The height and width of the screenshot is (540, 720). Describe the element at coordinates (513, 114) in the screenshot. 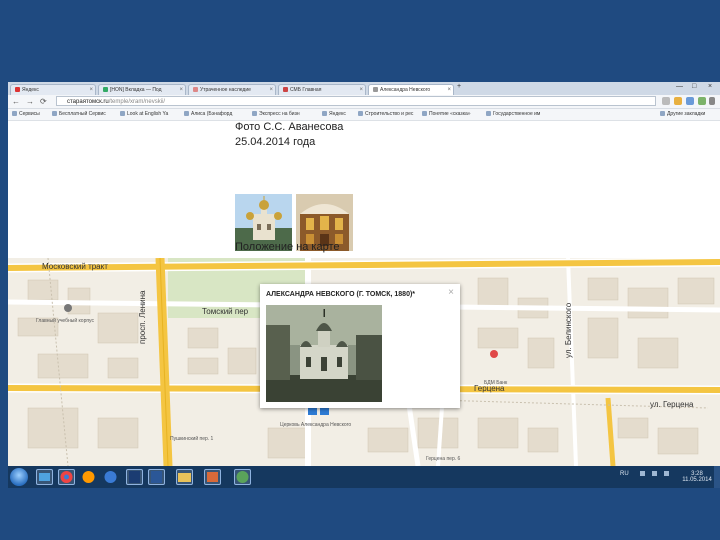

I see `bookmark-item: Государственное им` at that location.